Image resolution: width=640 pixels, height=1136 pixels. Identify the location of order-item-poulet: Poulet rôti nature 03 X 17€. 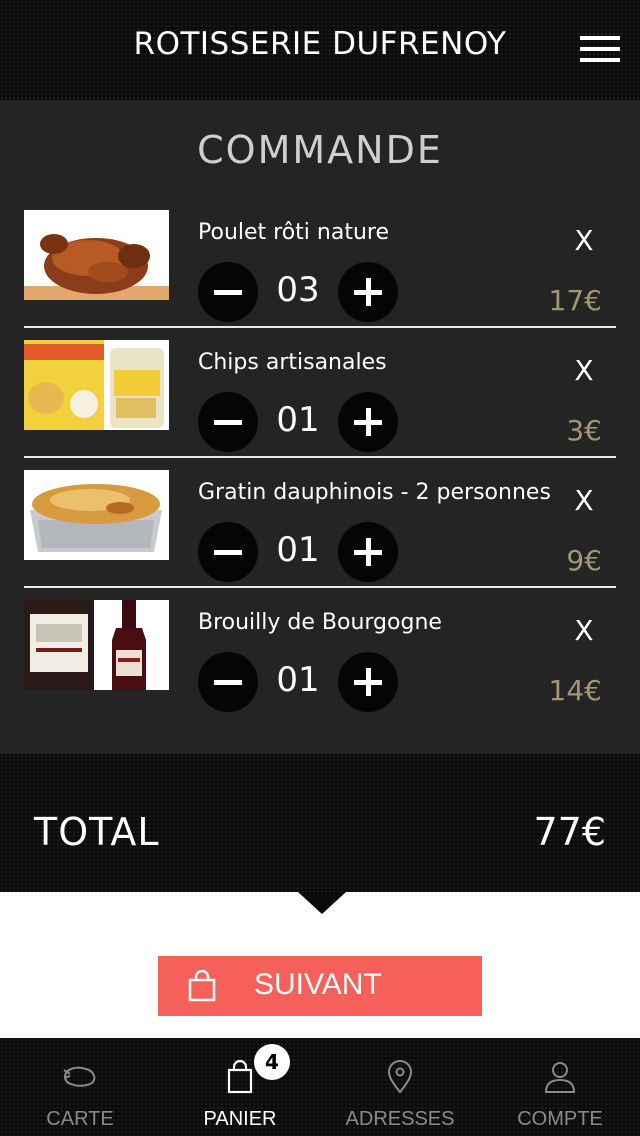
(320, 275).